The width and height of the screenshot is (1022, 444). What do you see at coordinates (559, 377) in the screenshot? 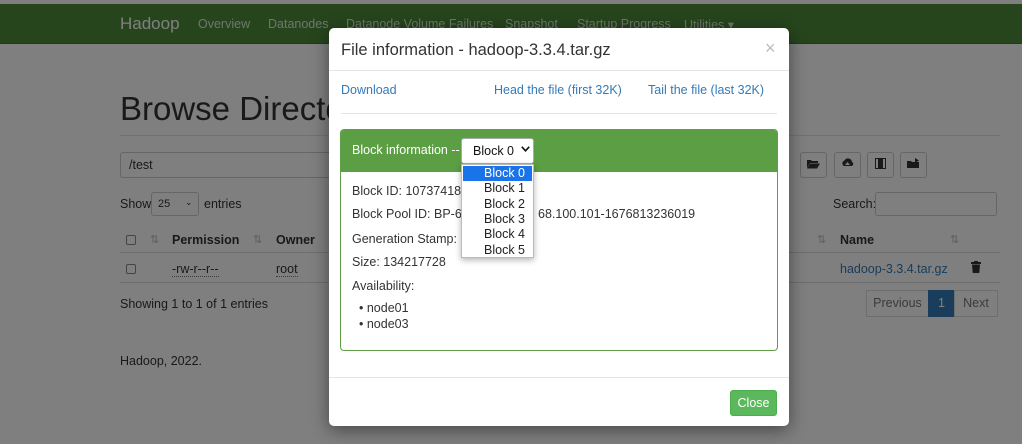
I see `modal-footer-divider` at bounding box center [559, 377].